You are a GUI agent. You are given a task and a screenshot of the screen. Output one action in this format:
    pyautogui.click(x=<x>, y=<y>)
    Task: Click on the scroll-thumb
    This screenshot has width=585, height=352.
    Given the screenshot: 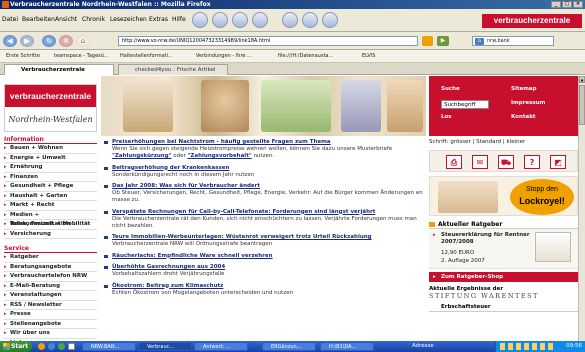 What is the action you would take?
    pyautogui.click(x=582, y=105)
    